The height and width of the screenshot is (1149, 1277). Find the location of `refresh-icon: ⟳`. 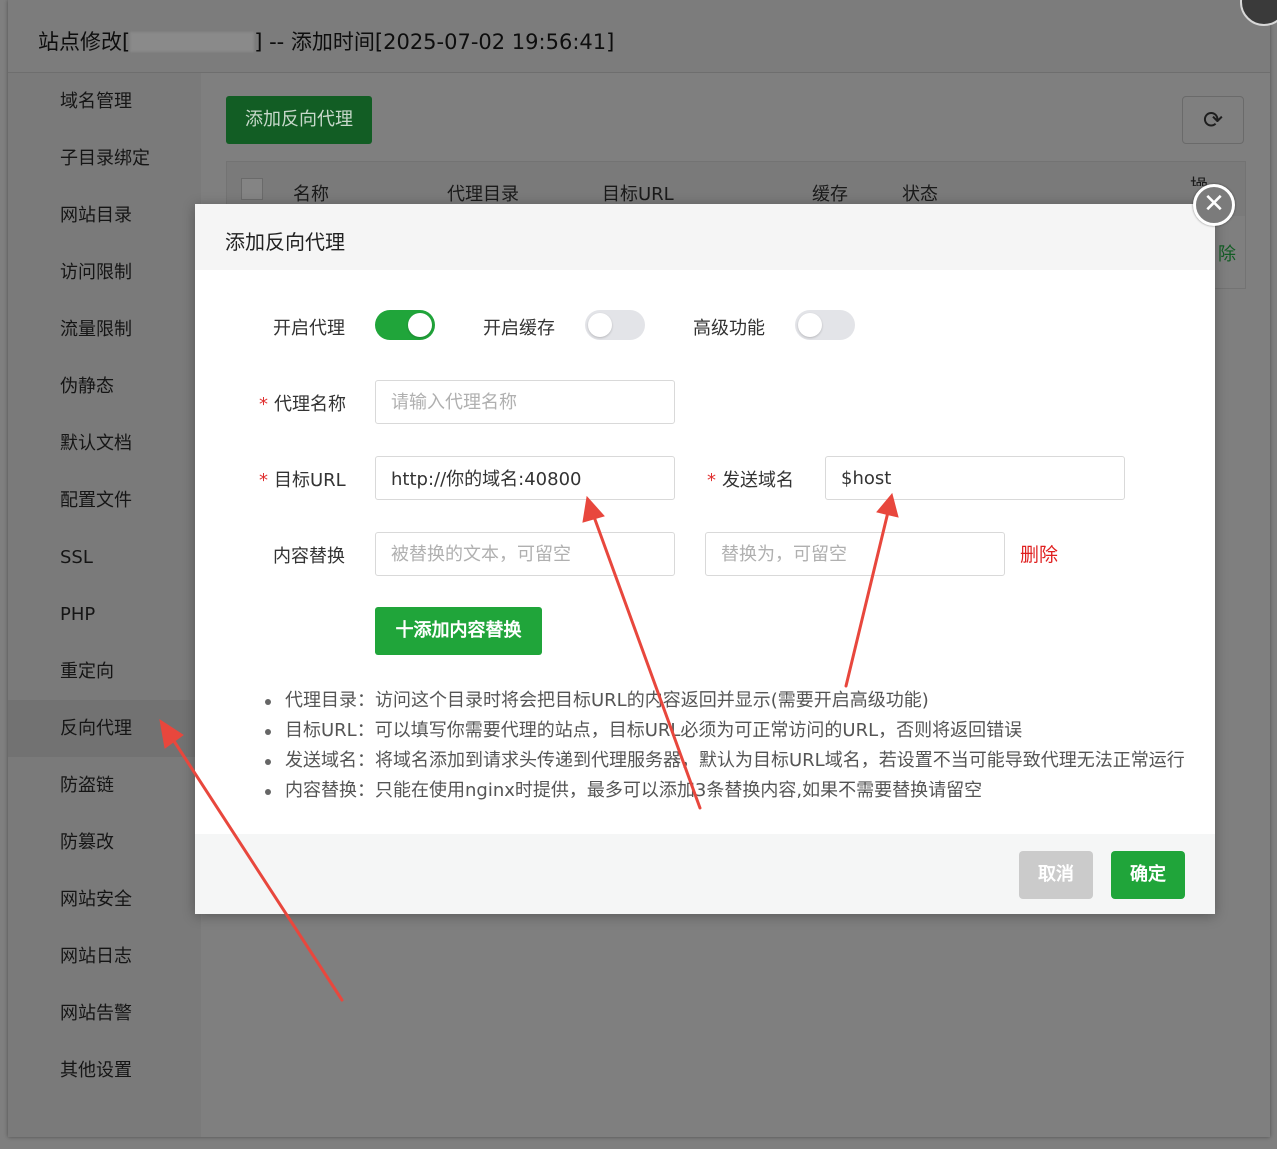

refresh-icon: ⟳ is located at coordinates (1213, 120).